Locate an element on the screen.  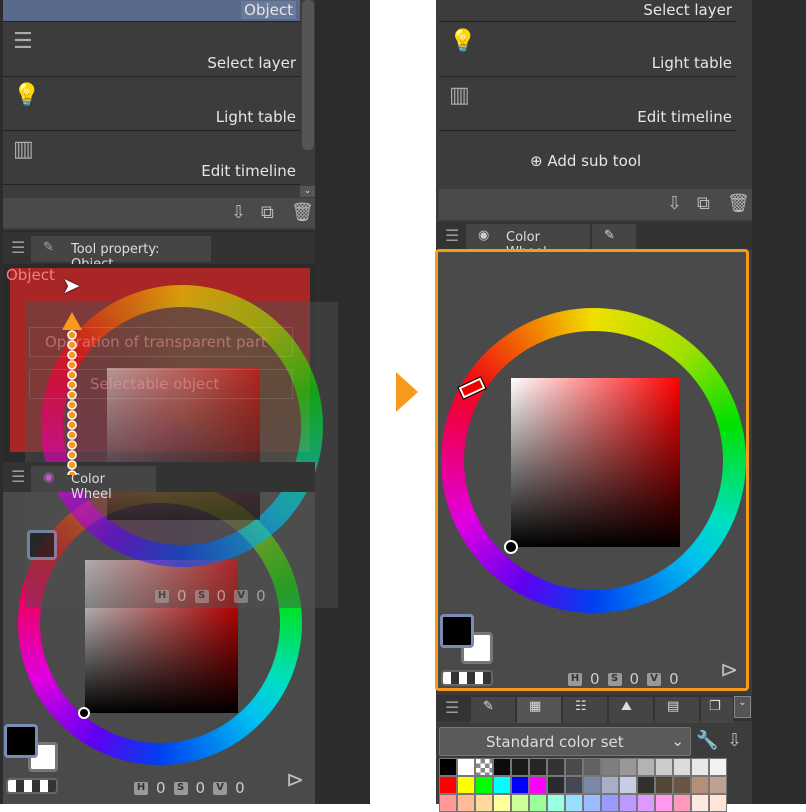
subtool-object: Object is located at coordinates (151, 11).